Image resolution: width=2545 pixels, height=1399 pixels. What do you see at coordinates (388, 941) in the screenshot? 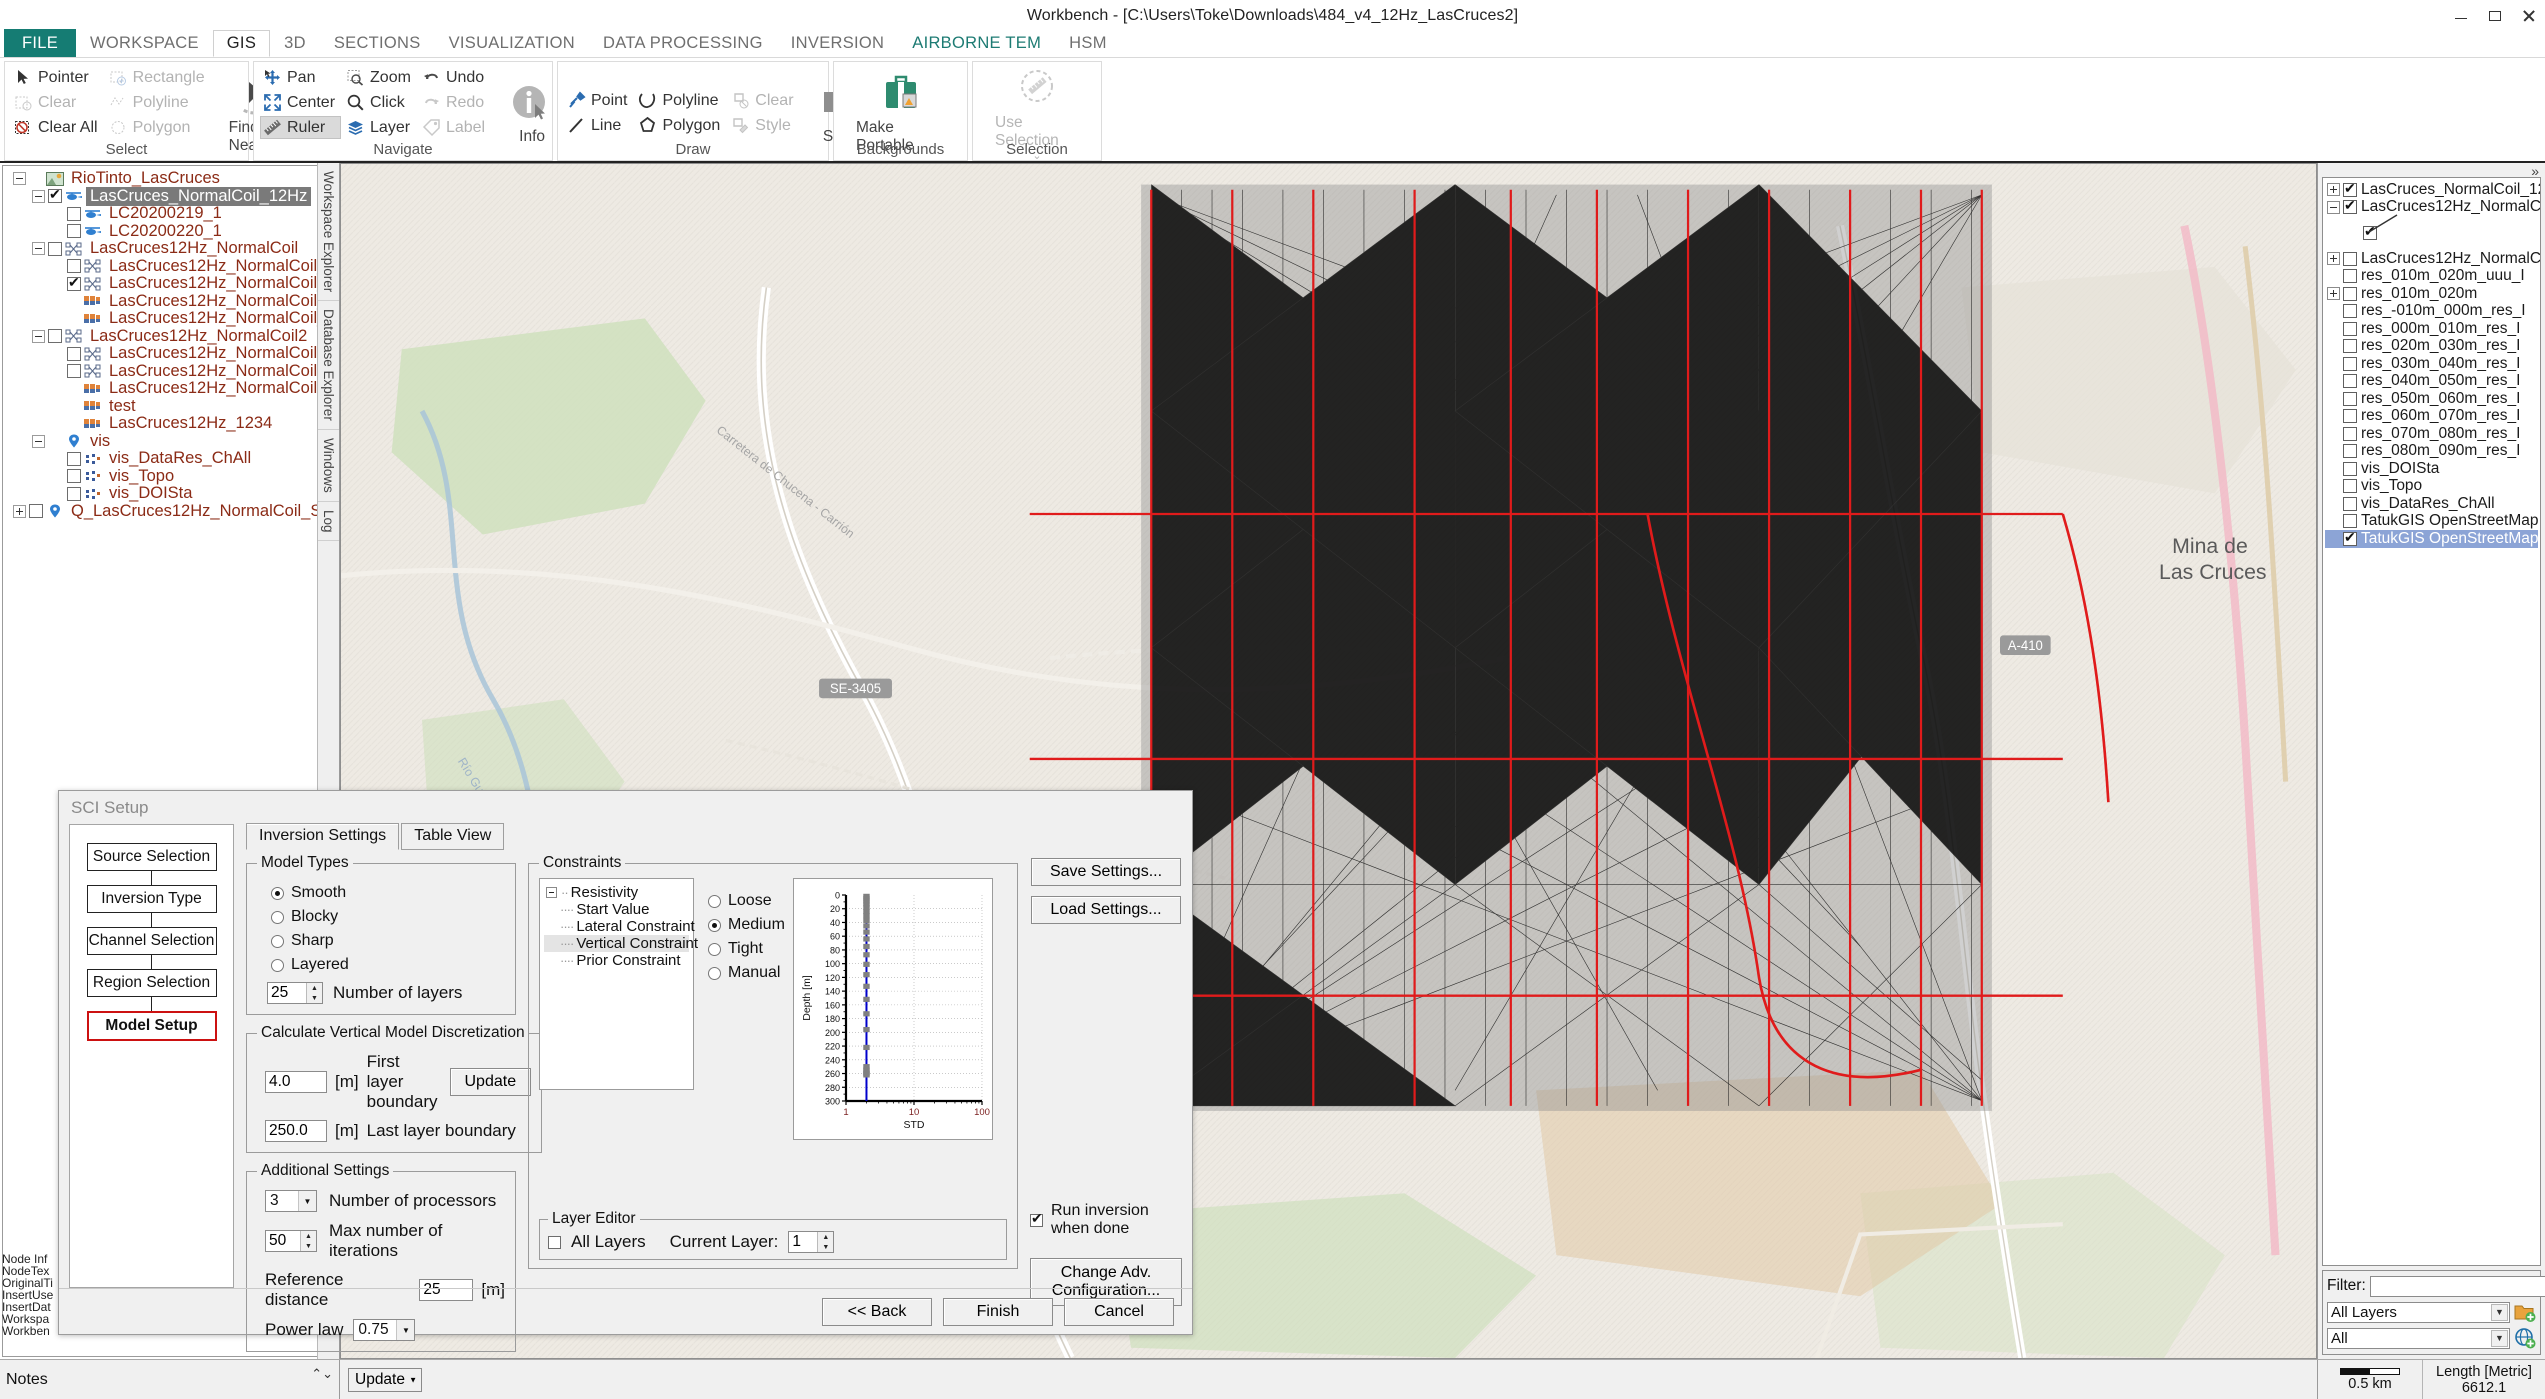
I see `radio-sharp: Sharp` at bounding box center [388, 941].